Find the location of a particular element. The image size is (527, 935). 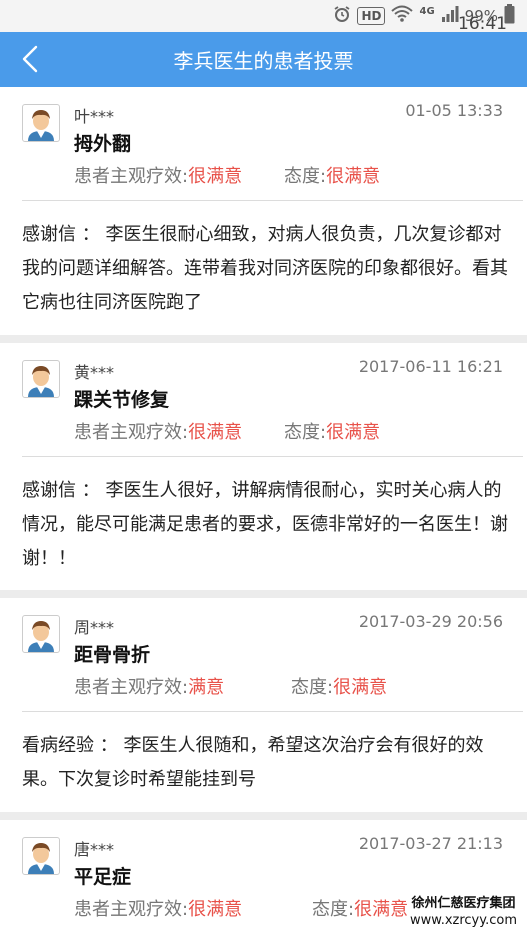

disease-name: 距骨骨折 is located at coordinates (112, 655).